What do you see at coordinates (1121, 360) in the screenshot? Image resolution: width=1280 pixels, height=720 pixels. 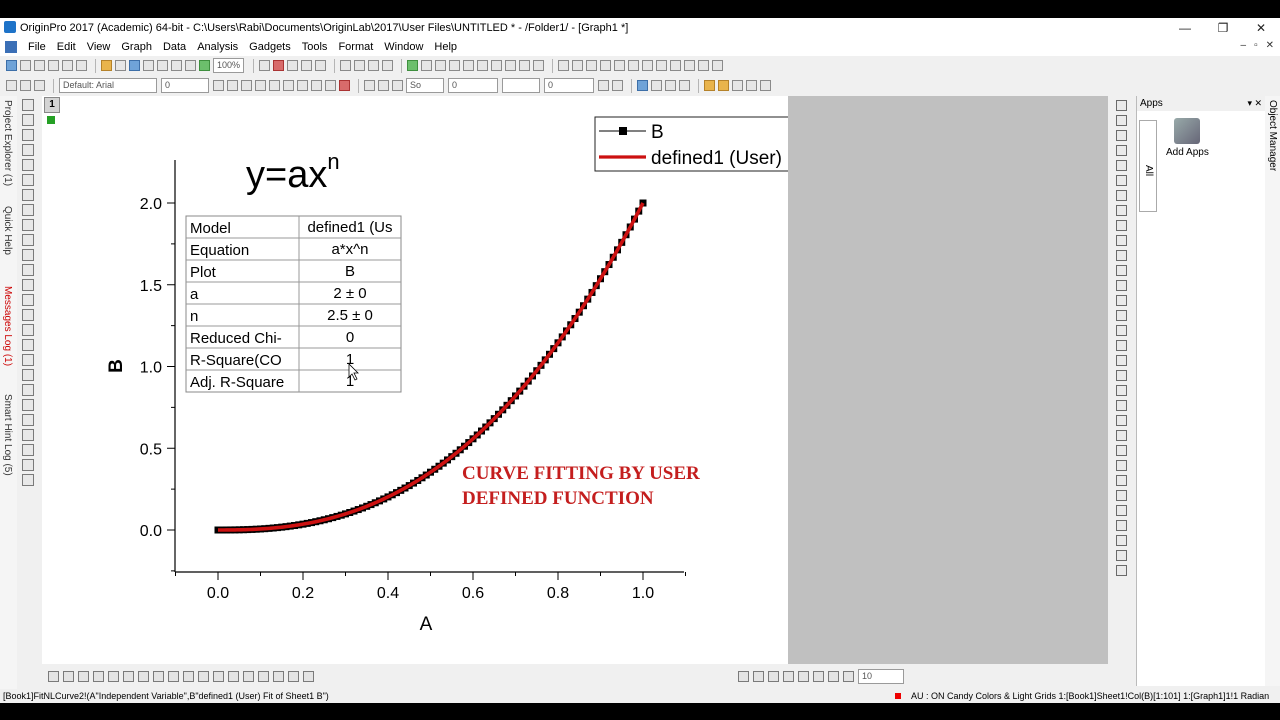 I see `layer-tool-18-icon` at bounding box center [1121, 360].